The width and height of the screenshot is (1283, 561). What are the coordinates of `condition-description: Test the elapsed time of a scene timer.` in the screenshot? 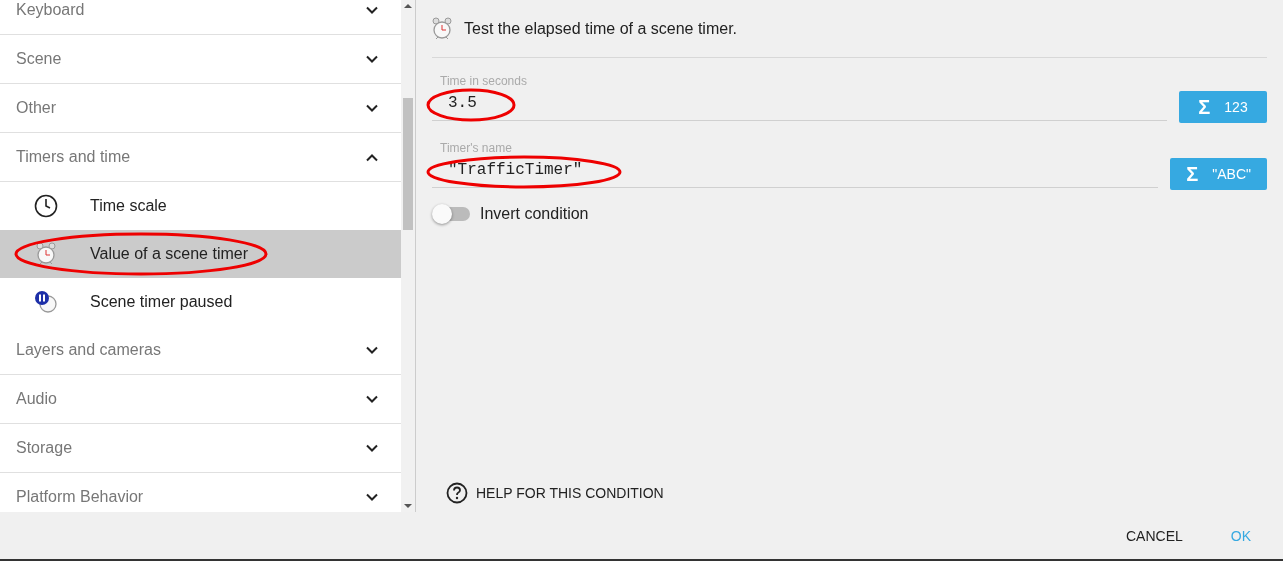 It's located at (601, 28).